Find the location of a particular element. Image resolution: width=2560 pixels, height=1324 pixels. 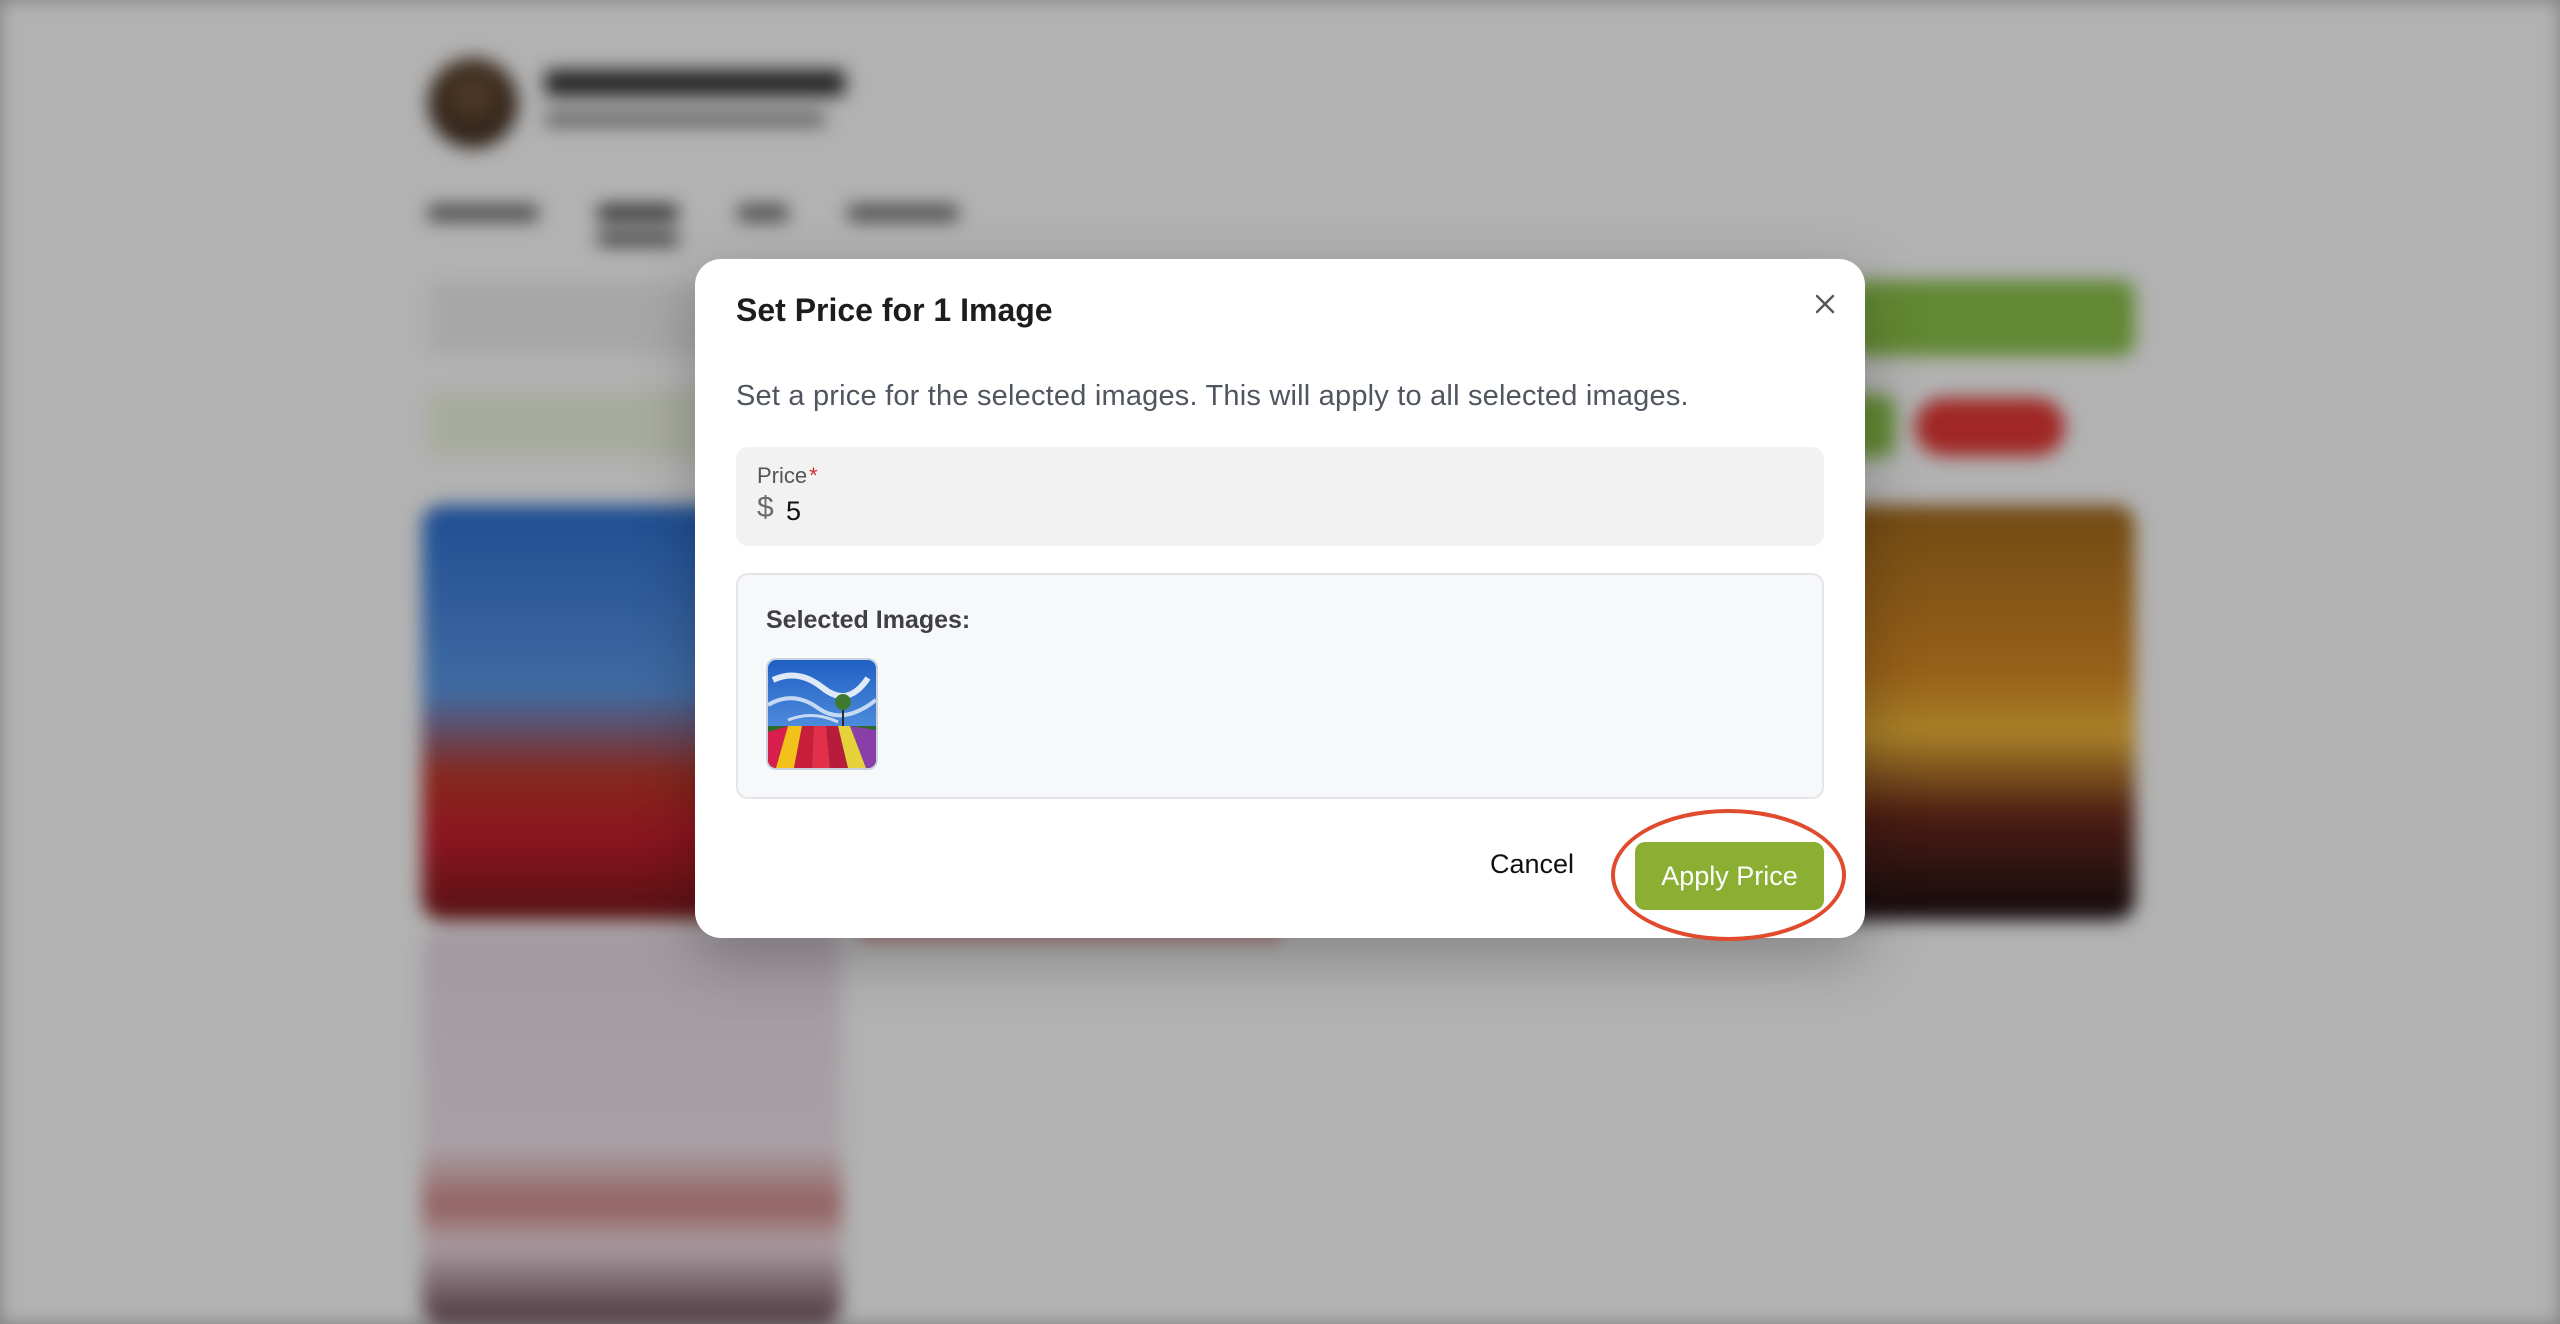

price-input is located at coordinates (1286, 511).